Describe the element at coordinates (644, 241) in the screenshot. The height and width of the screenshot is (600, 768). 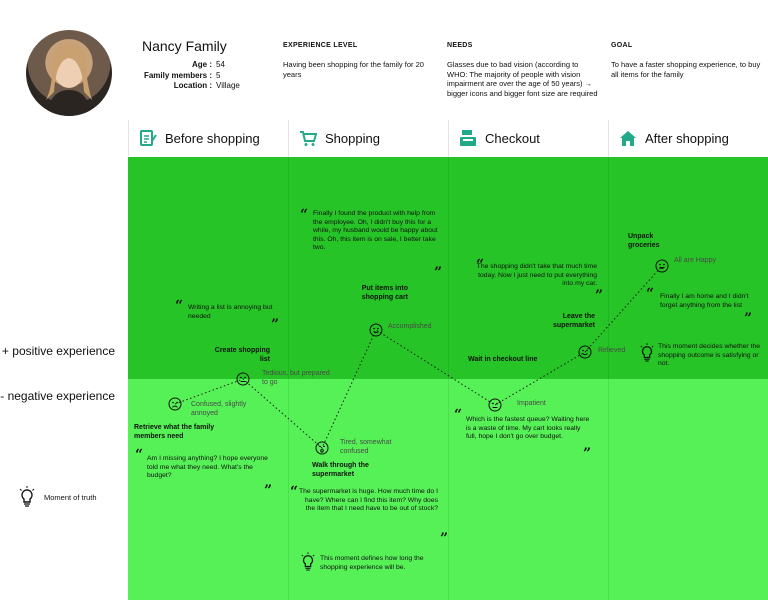
I see `action-unpack: Unpack groceries` at that location.